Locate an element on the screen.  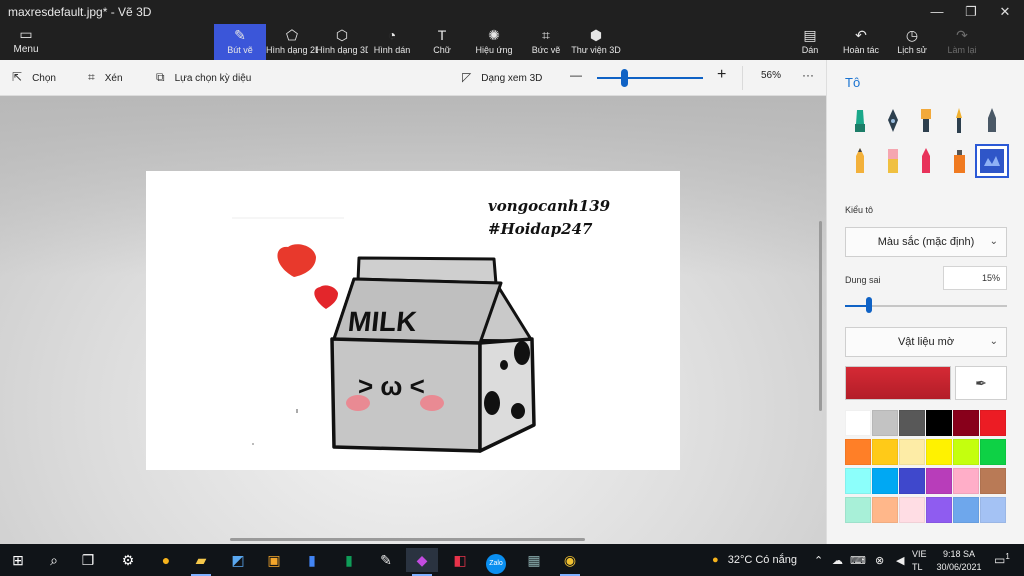
watercolor-icon is located at coordinates (959, 121).